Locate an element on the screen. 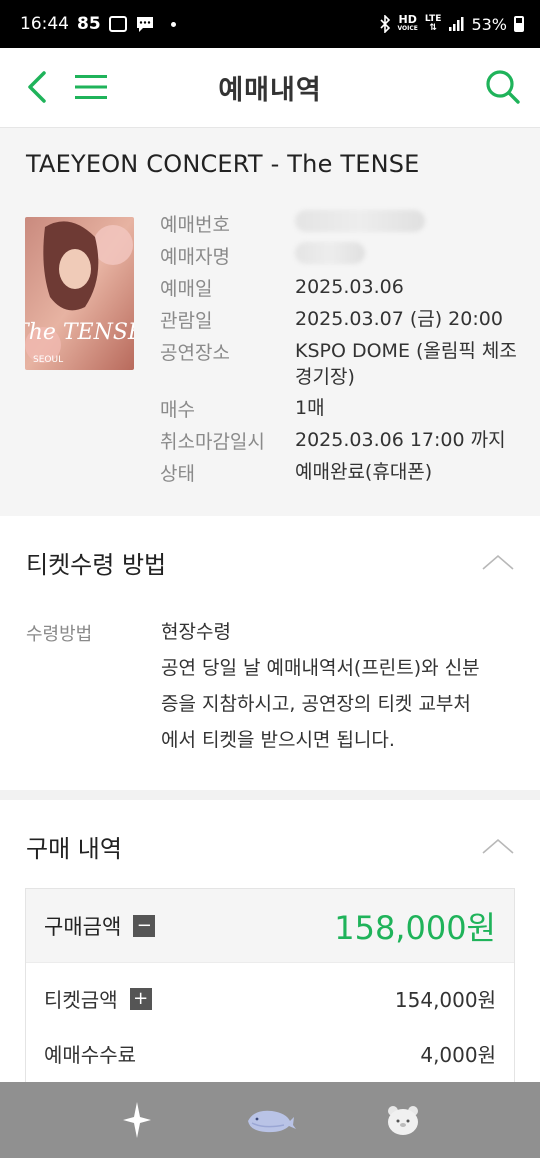 This screenshot has width=540, height=1158. signal-icon is located at coordinates (456, 24).